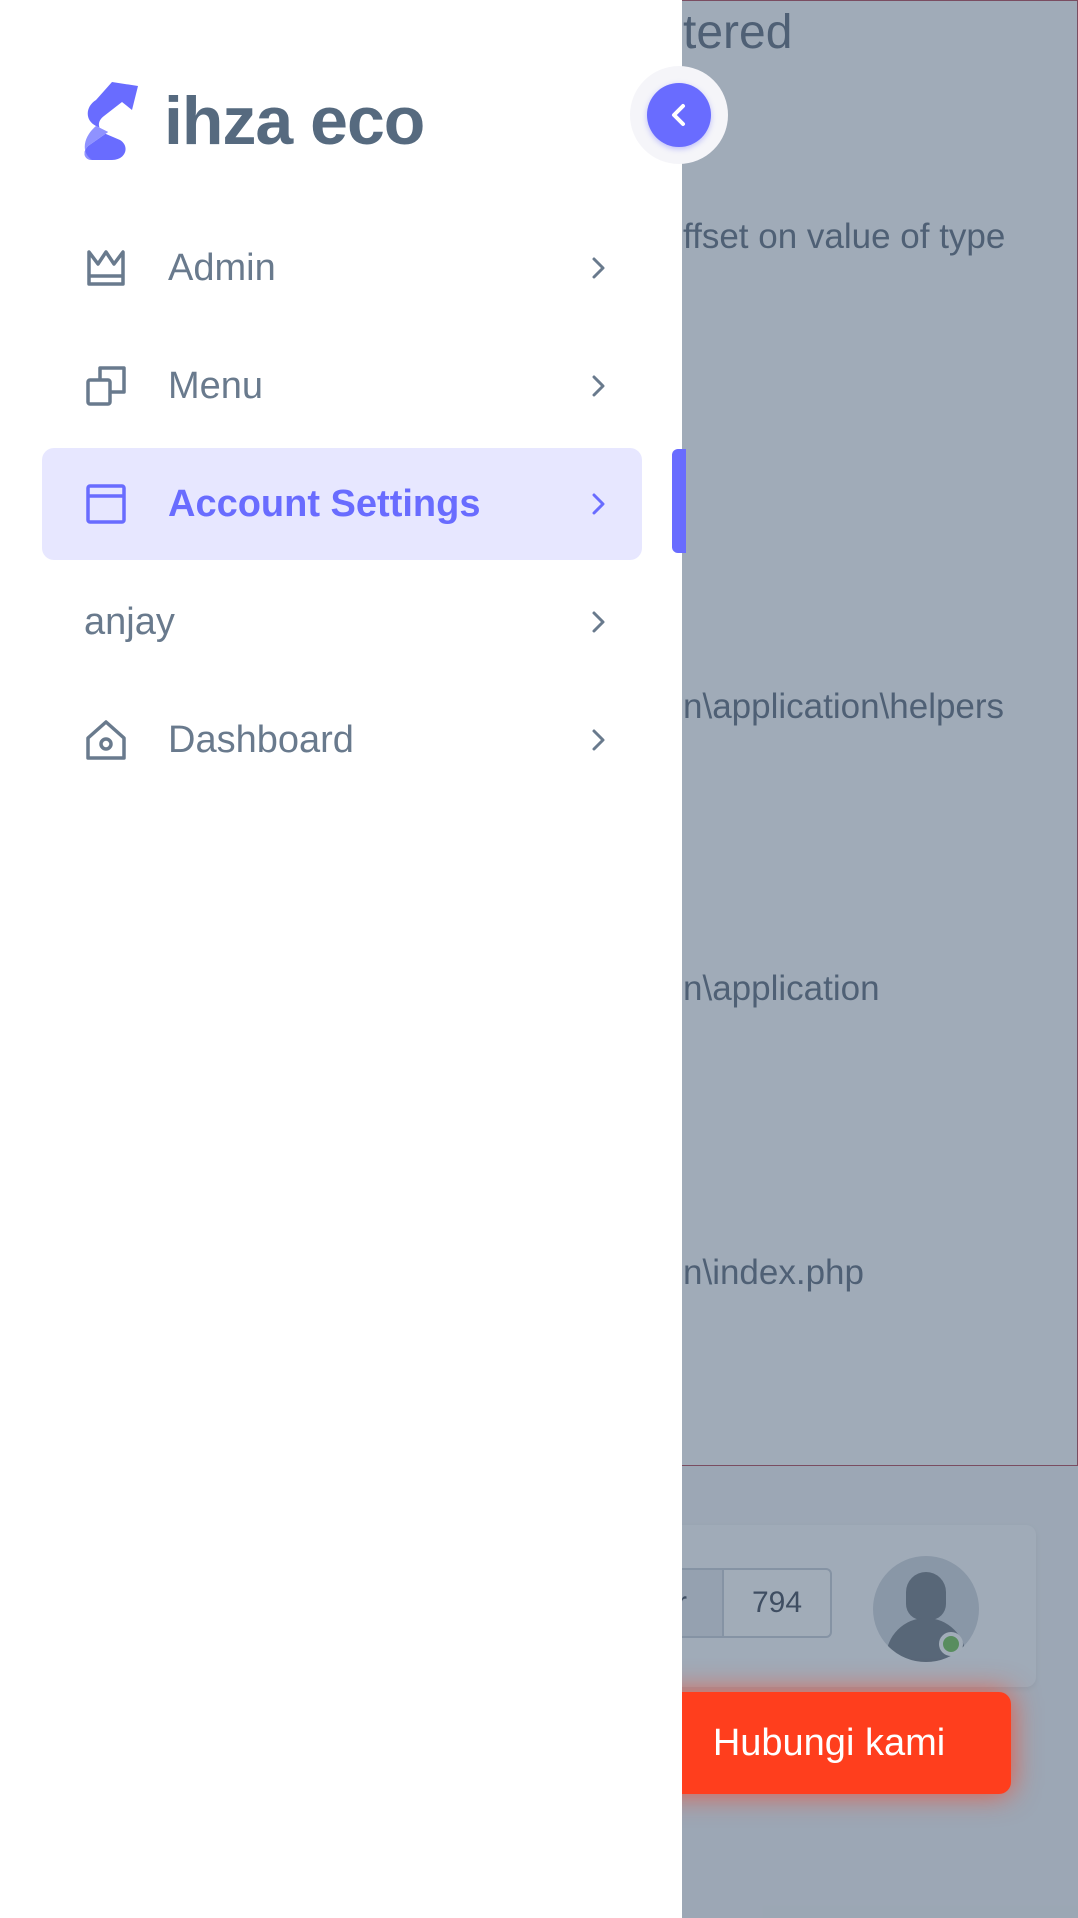 Image resolution: width=1078 pixels, height=1918 pixels. What do you see at coordinates (106, 268) in the screenshot?
I see `crown-icon` at bounding box center [106, 268].